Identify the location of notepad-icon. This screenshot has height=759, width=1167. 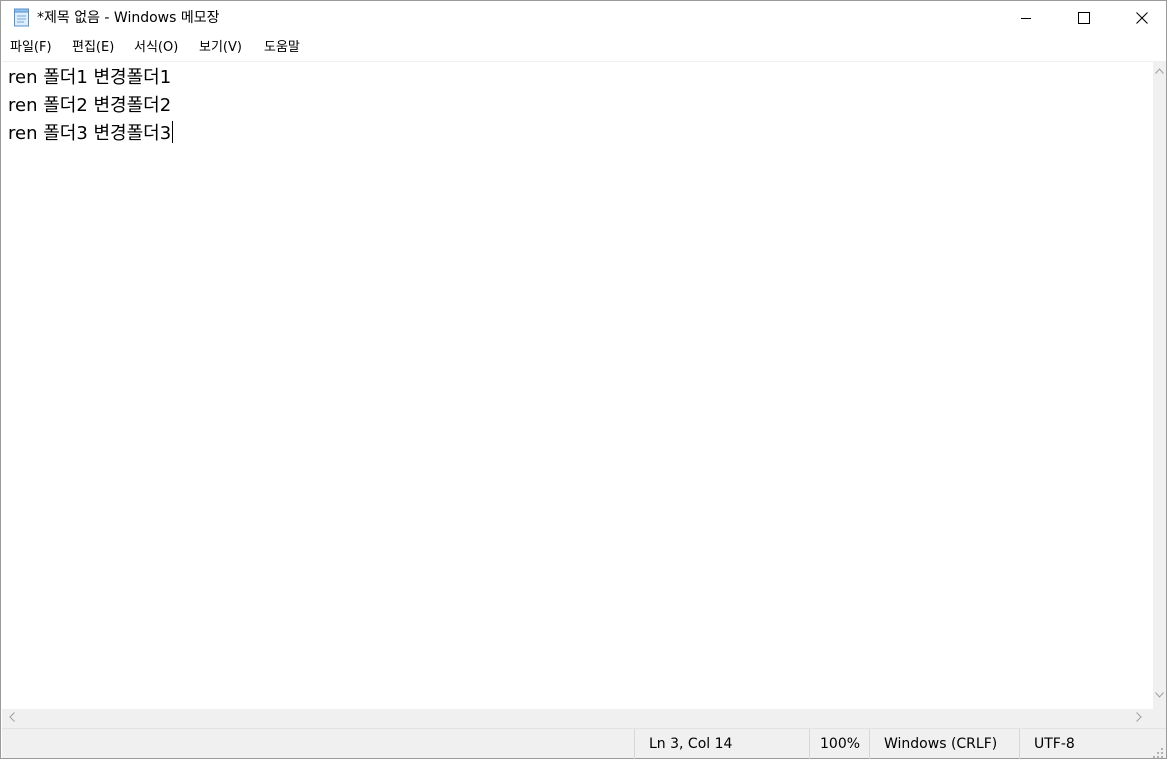
(22, 17).